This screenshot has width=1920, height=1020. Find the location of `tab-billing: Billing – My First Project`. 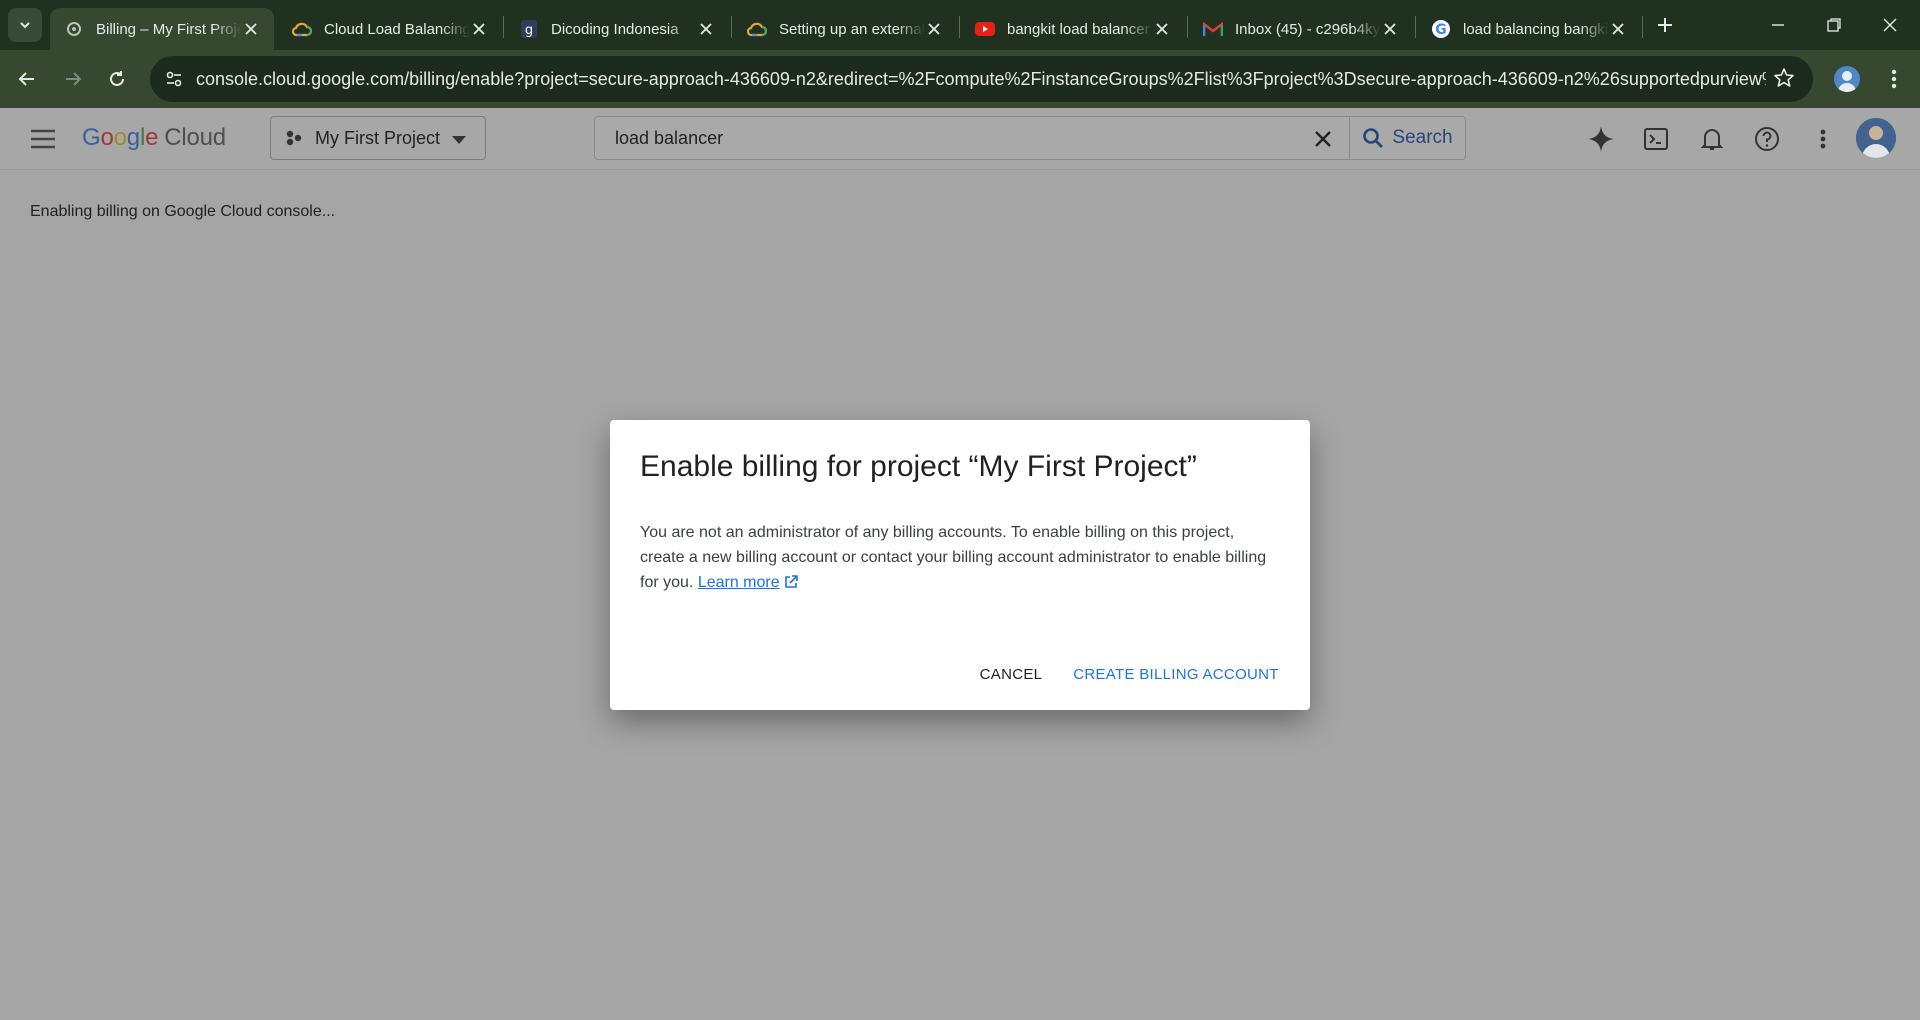

tab-billing: Billing – My First Project is located at coordinates (162, 29).